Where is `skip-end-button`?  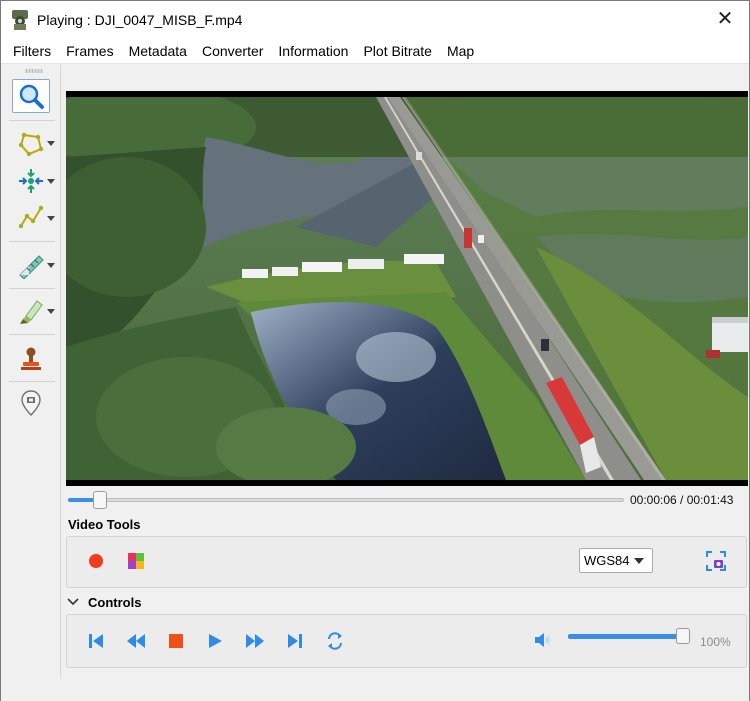 skip-end-button is located at coordinates (295, 641).